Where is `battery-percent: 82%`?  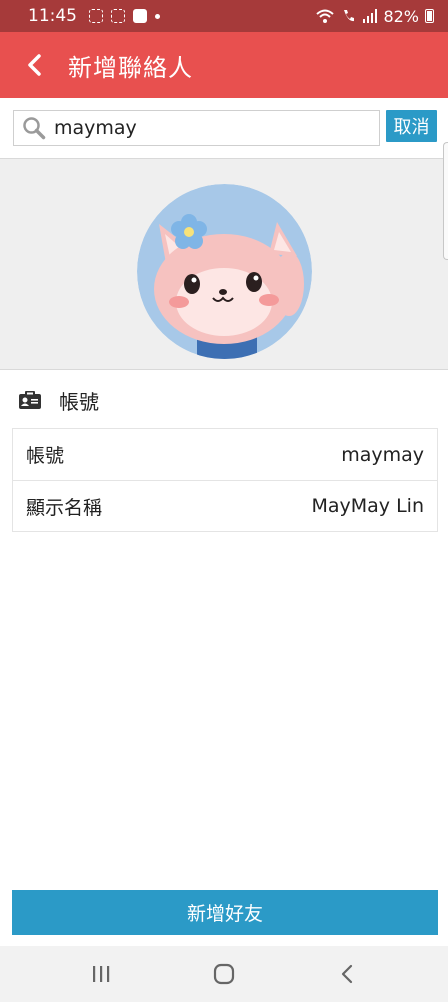 battery-percent: 82% is located at coordinates (401, 16).